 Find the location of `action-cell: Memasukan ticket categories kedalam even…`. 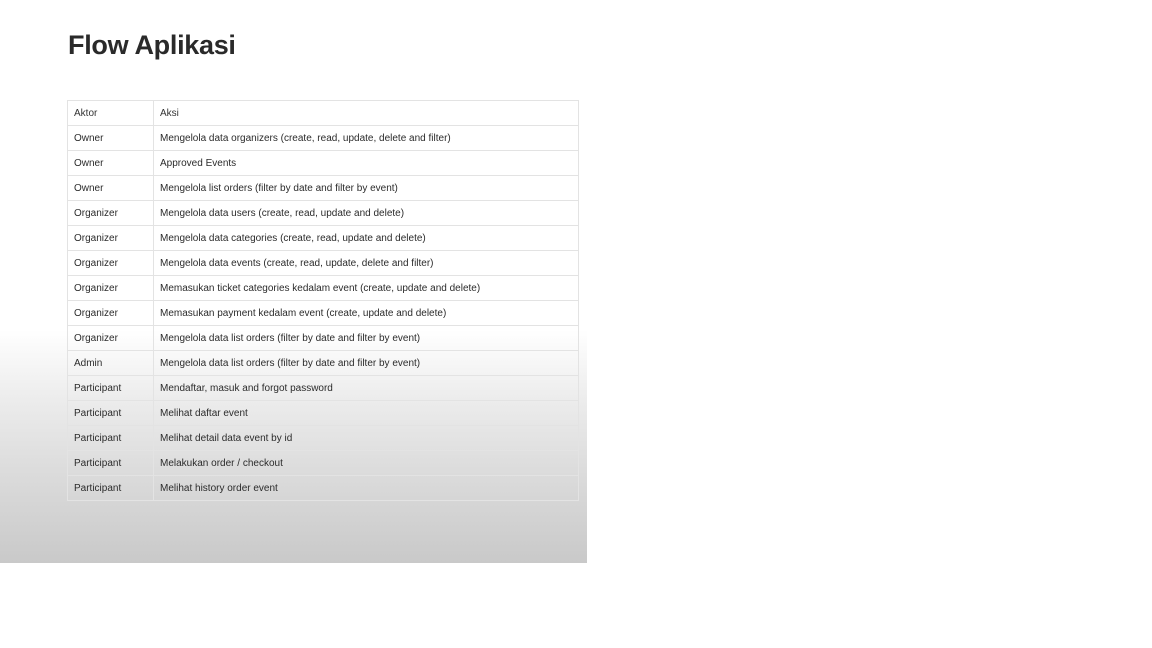

action-cell: Memasukan ticket categories kedalam even… is located at coordinates (366, 288).